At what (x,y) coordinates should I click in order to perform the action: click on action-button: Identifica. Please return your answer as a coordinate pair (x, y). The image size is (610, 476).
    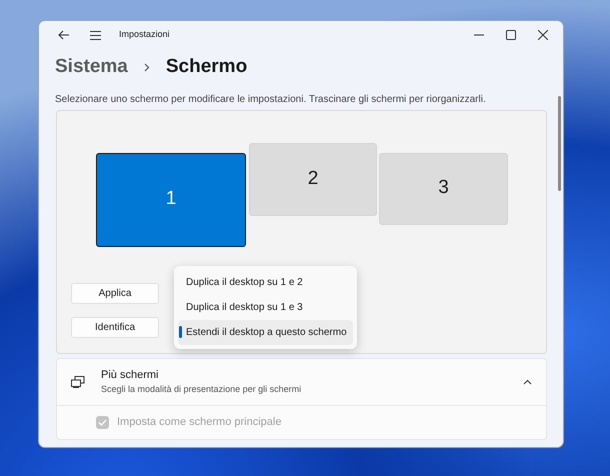
    Looking at the image, I should click on (115, 327).